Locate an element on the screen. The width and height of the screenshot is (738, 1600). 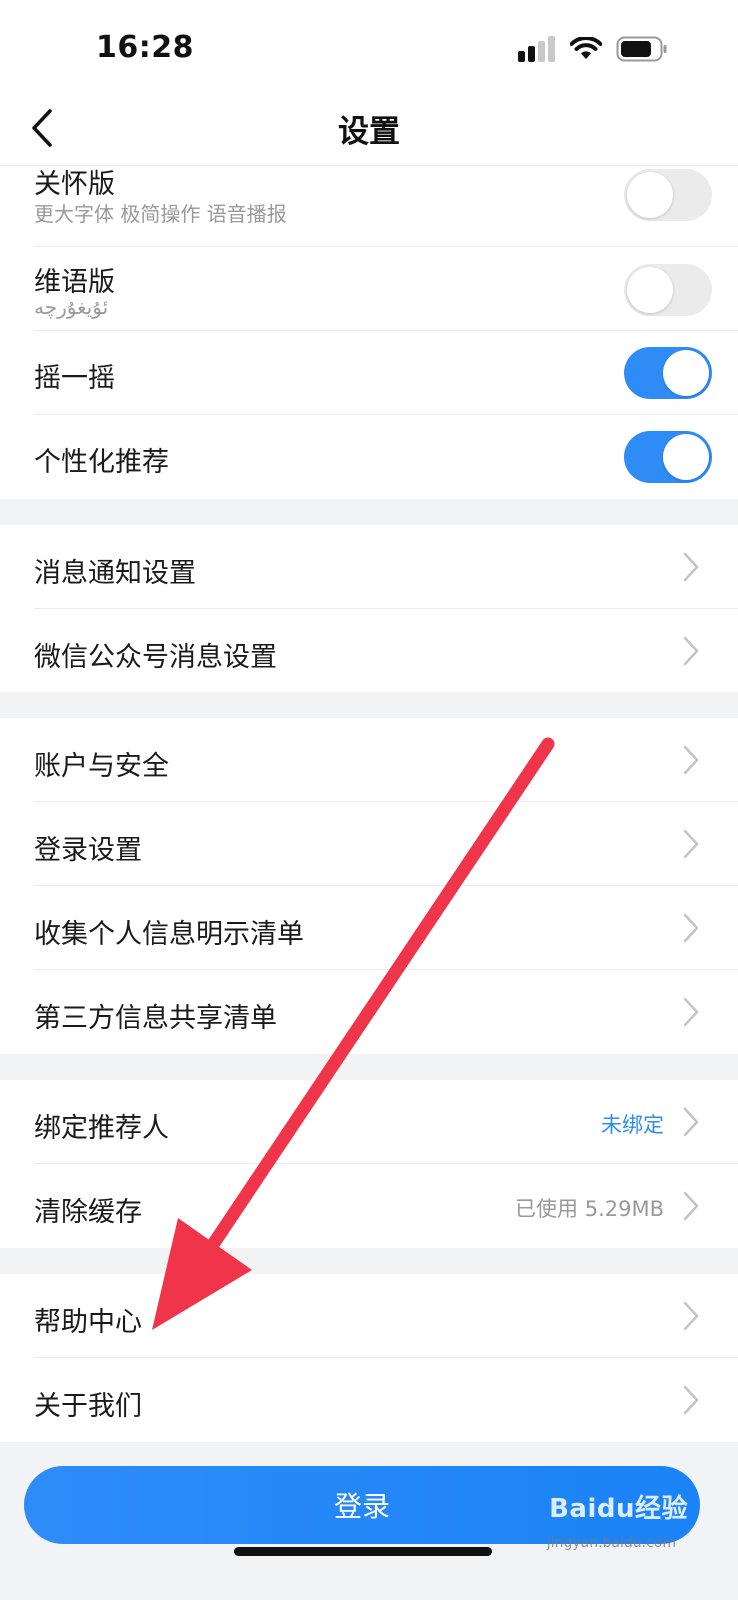
personalized-recommend-label: 个性化推荐 is located at coordinates (101, 462).